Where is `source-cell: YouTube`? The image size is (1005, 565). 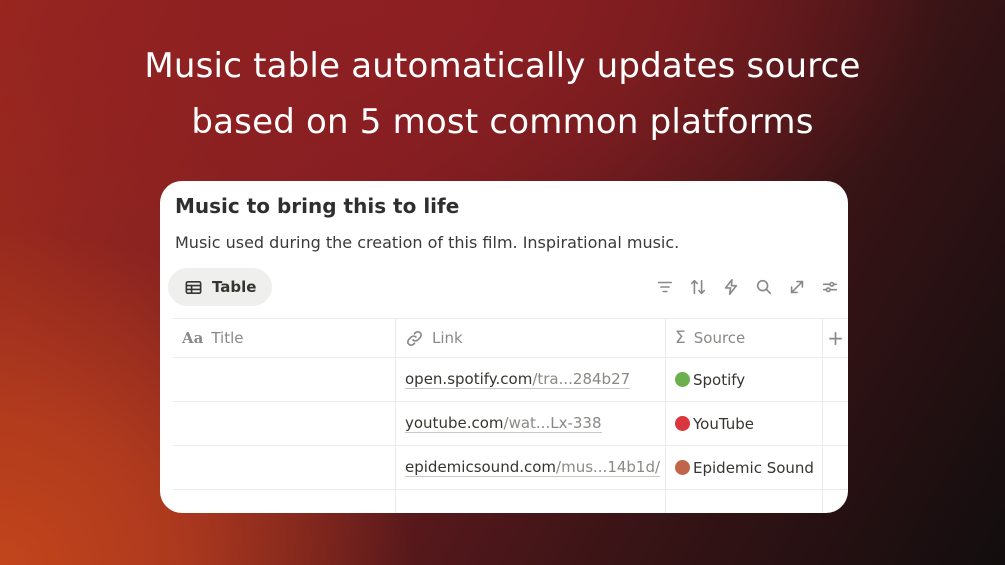 source-cell: YouTube is located at coordinates (744, 423).